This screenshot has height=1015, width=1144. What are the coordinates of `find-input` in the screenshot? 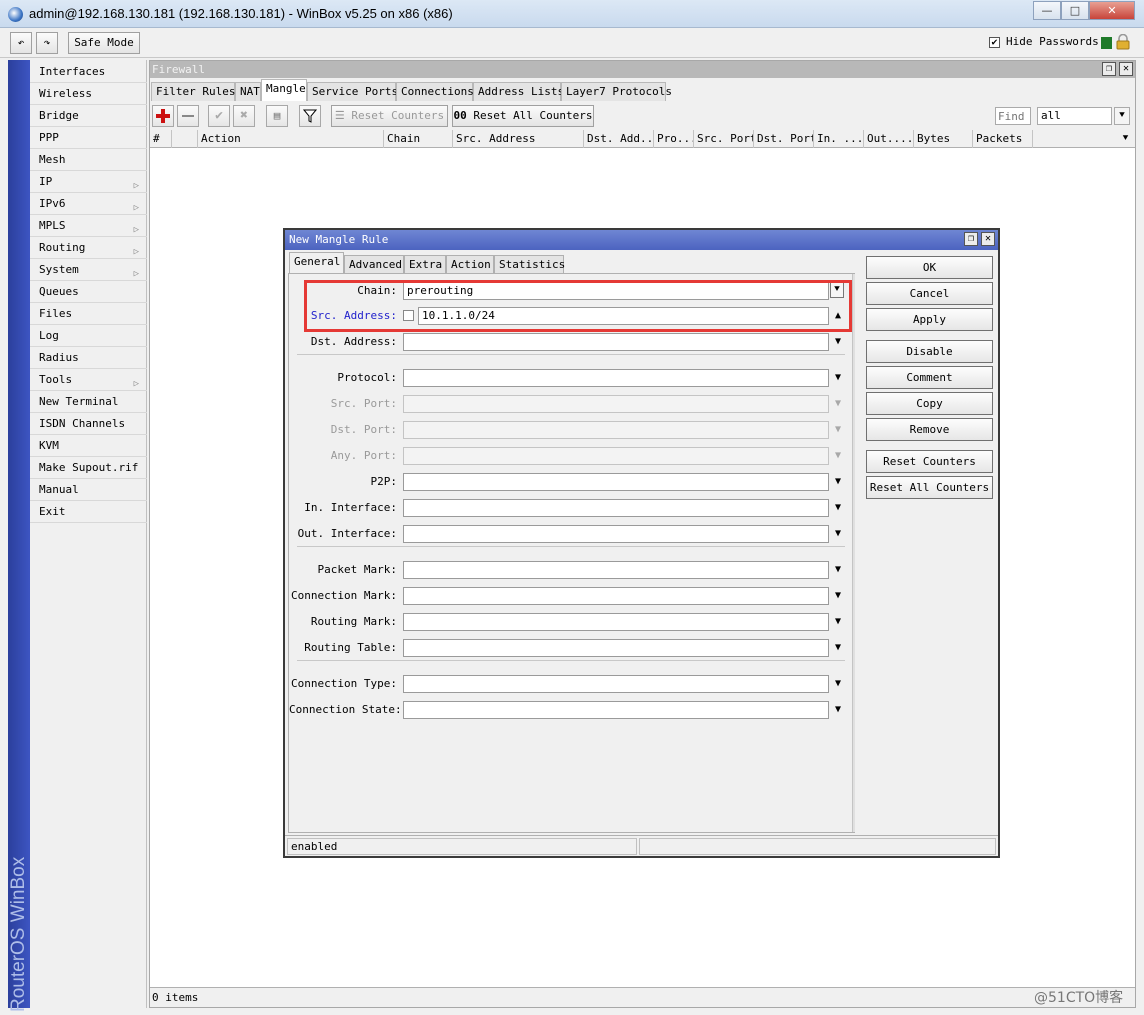 It's located at (1013, 116).